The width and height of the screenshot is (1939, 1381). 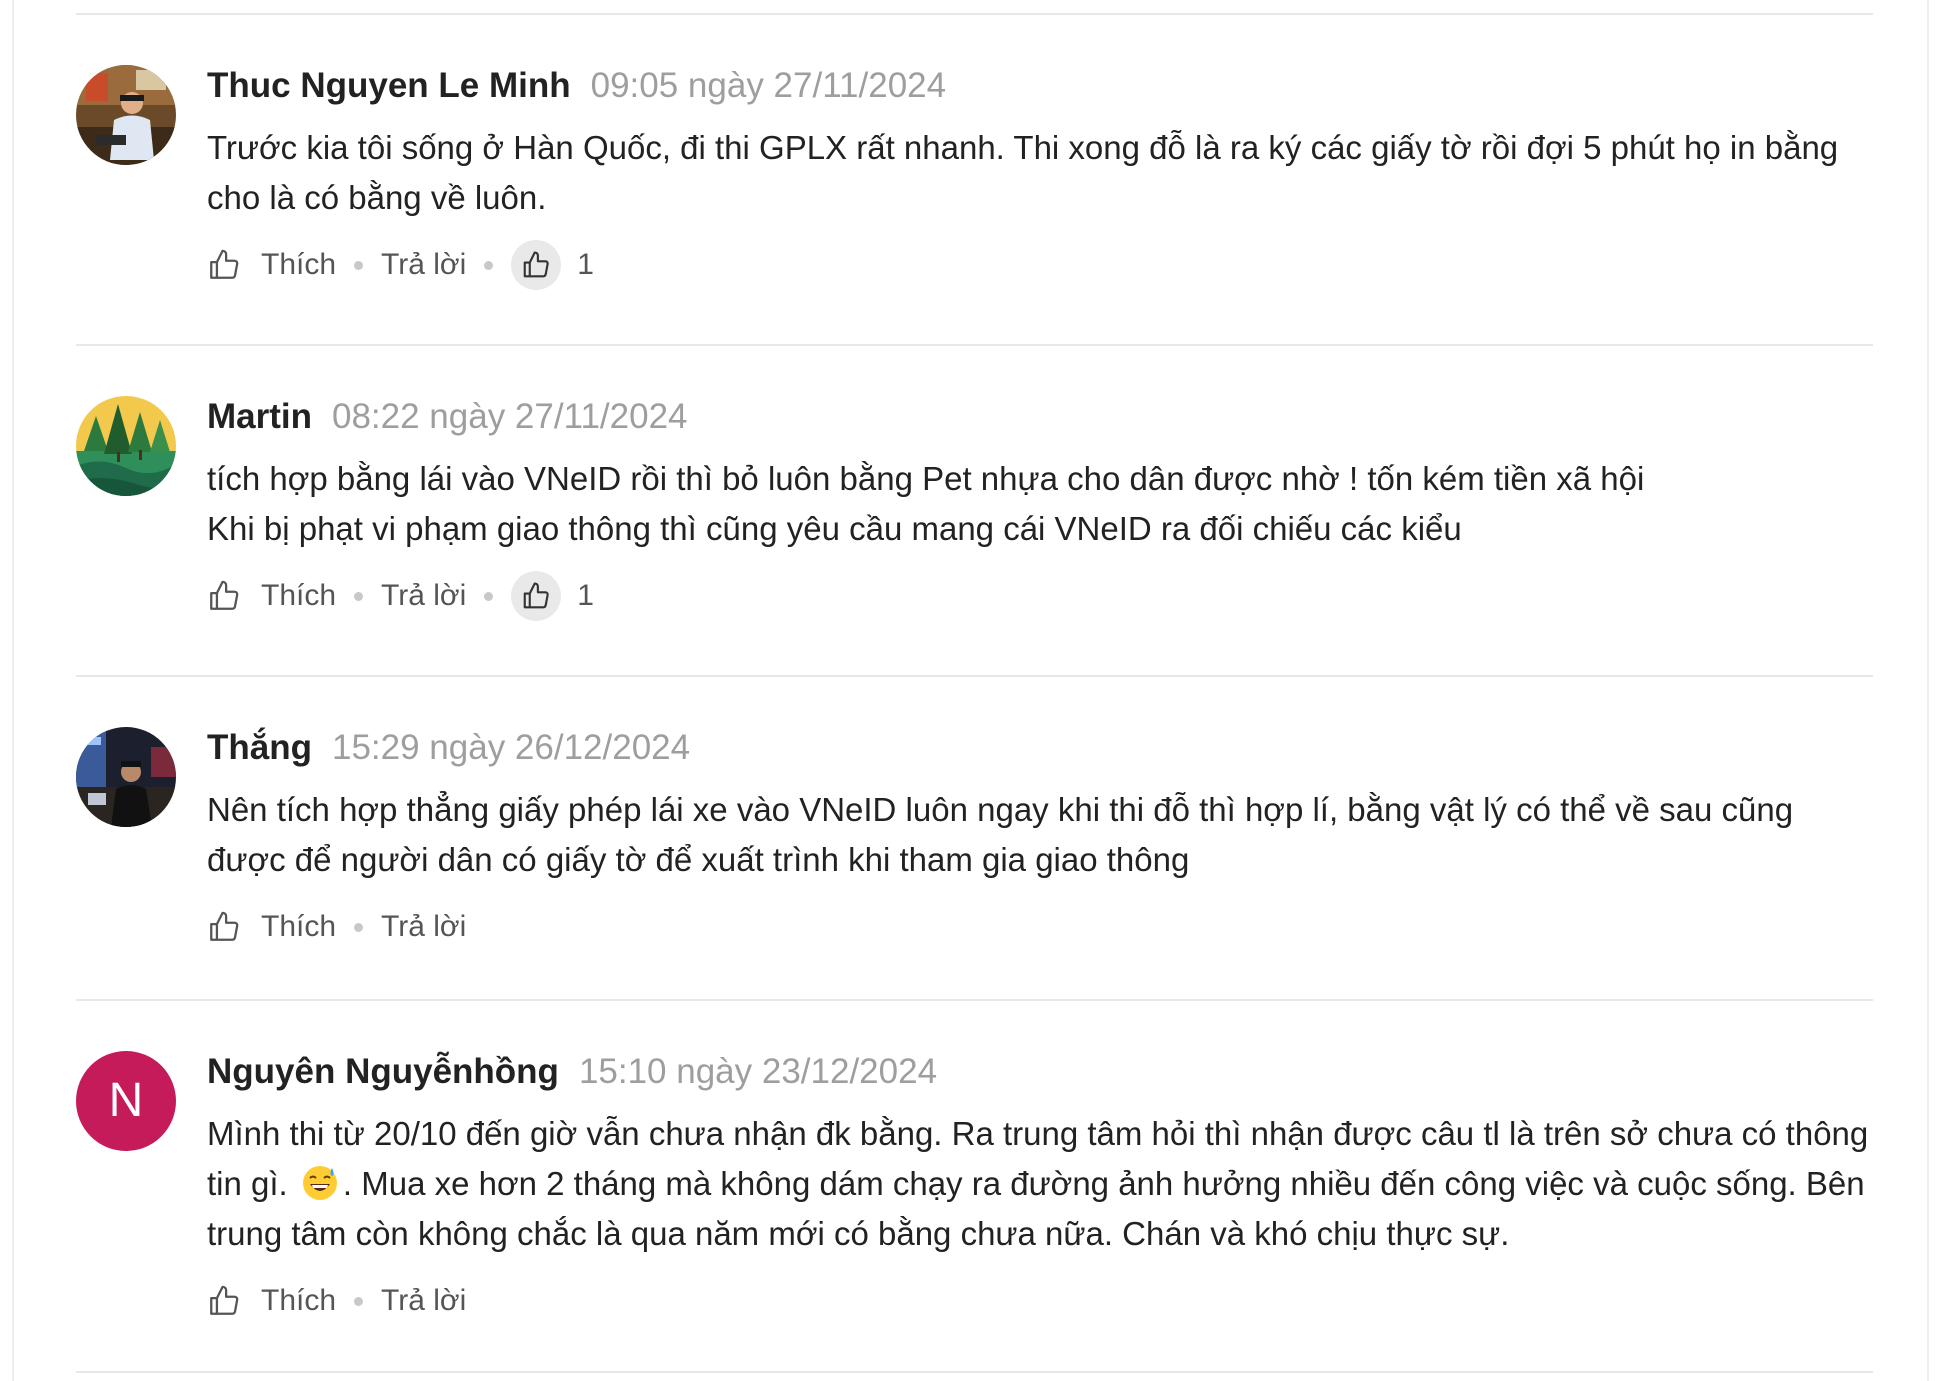 I want to click on divider, so click(x=974, y=1372).